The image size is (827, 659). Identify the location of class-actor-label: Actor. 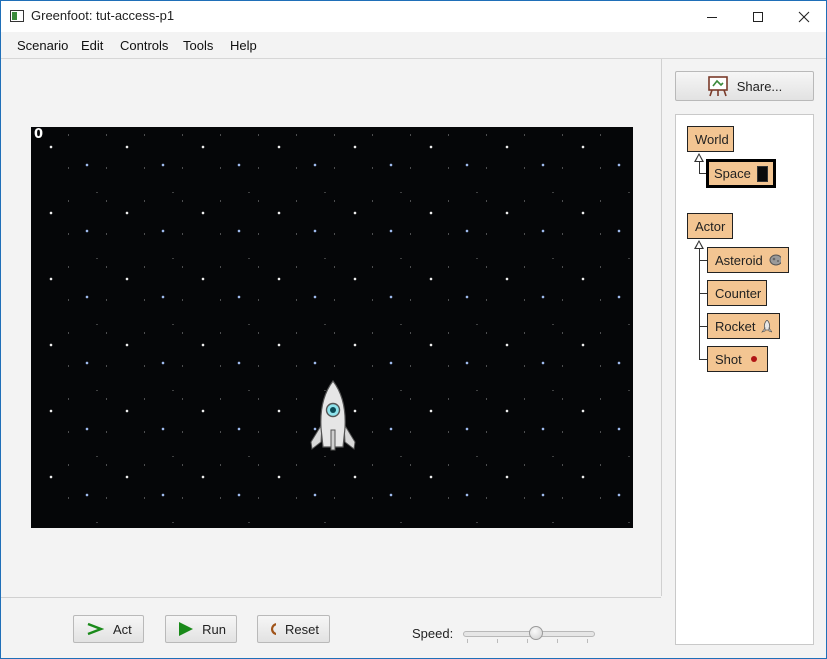
(710, 226).